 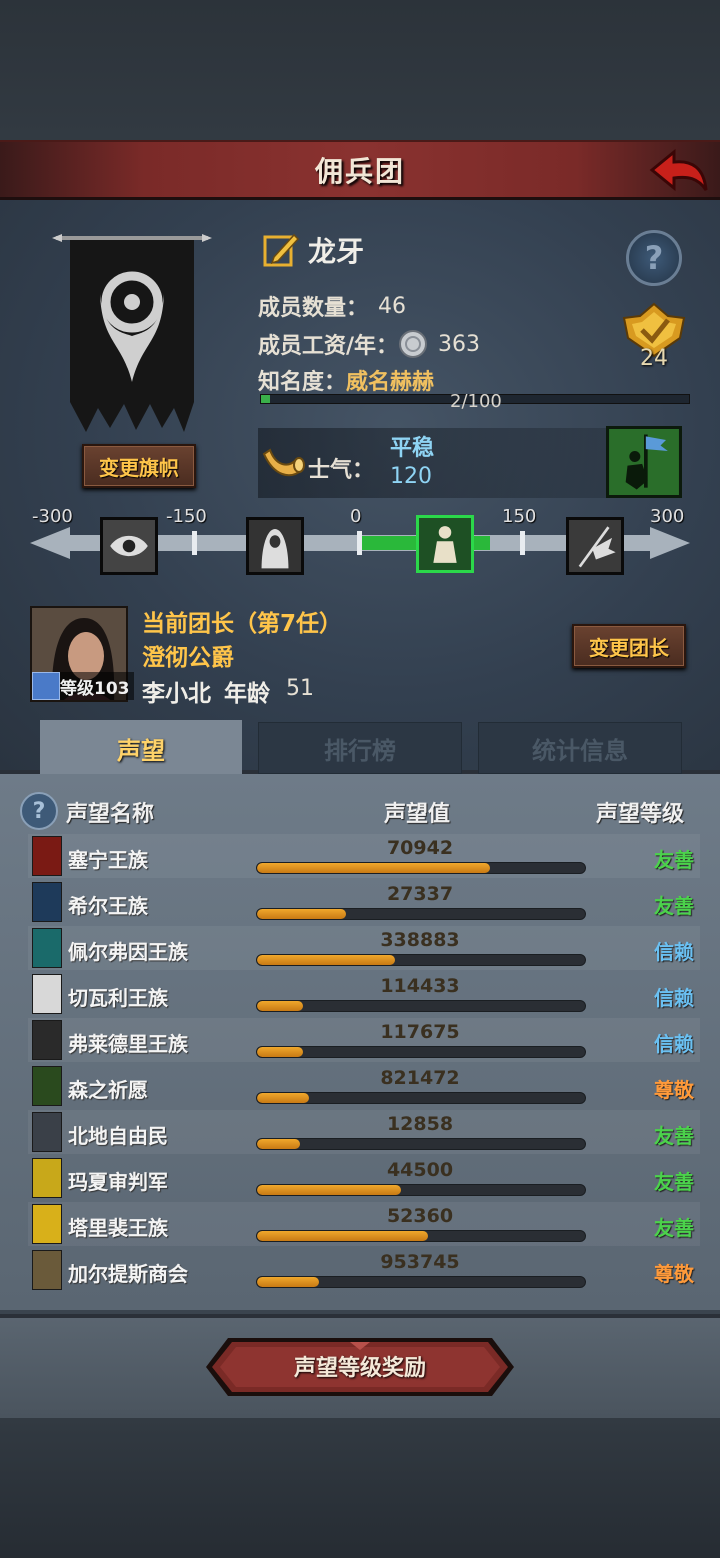 I want to click on header-rep-level: 声望等级, so click(x=640, y=814).